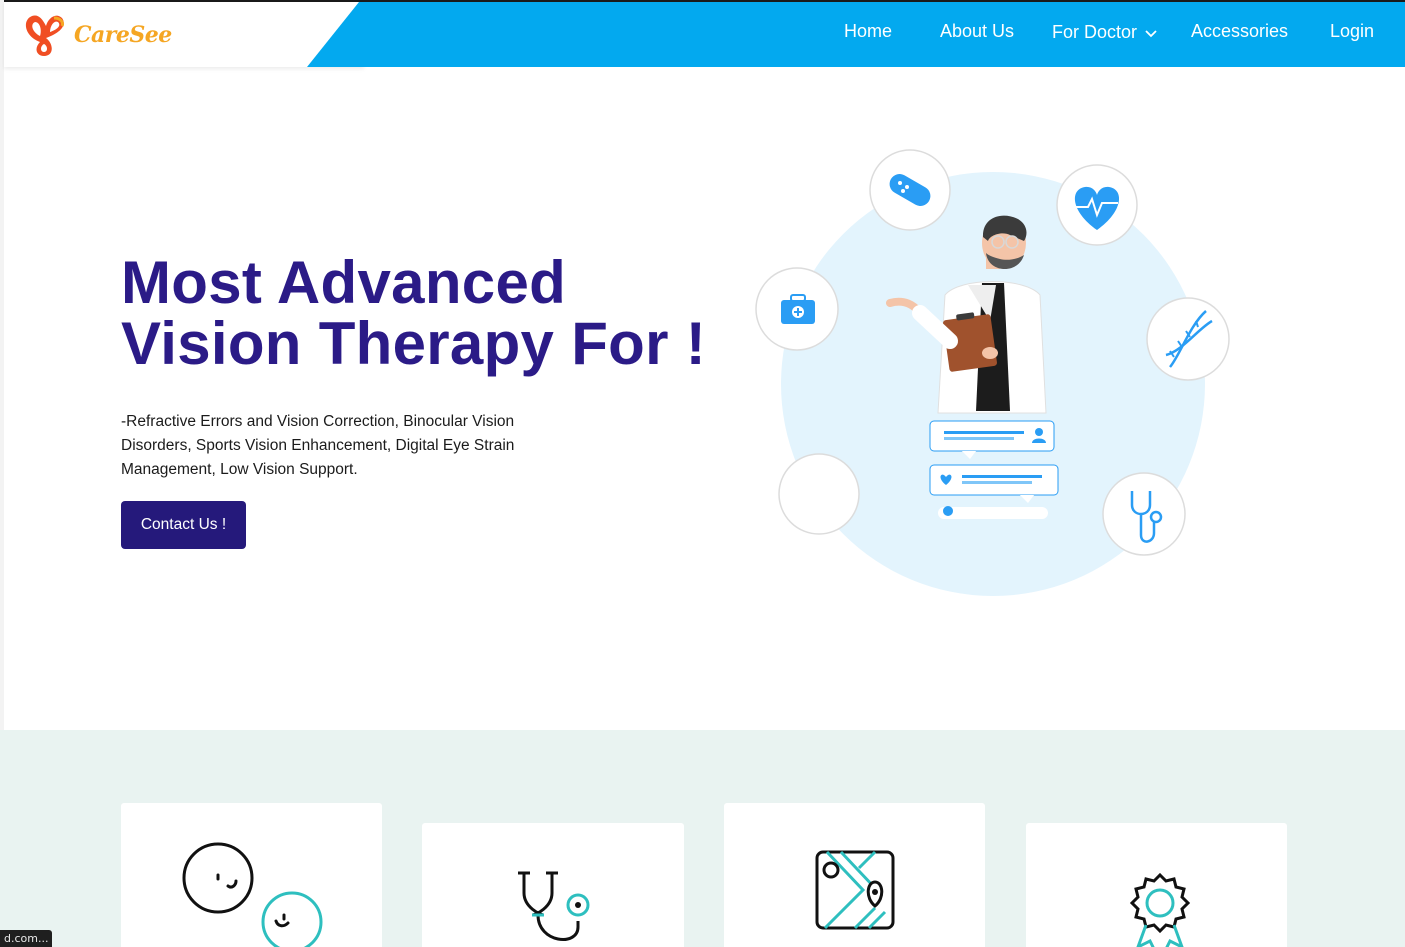  What do you see at coordinates (910, 190) in the screenshot?
I see `bandage-icon` at bounding box center [910, 190].